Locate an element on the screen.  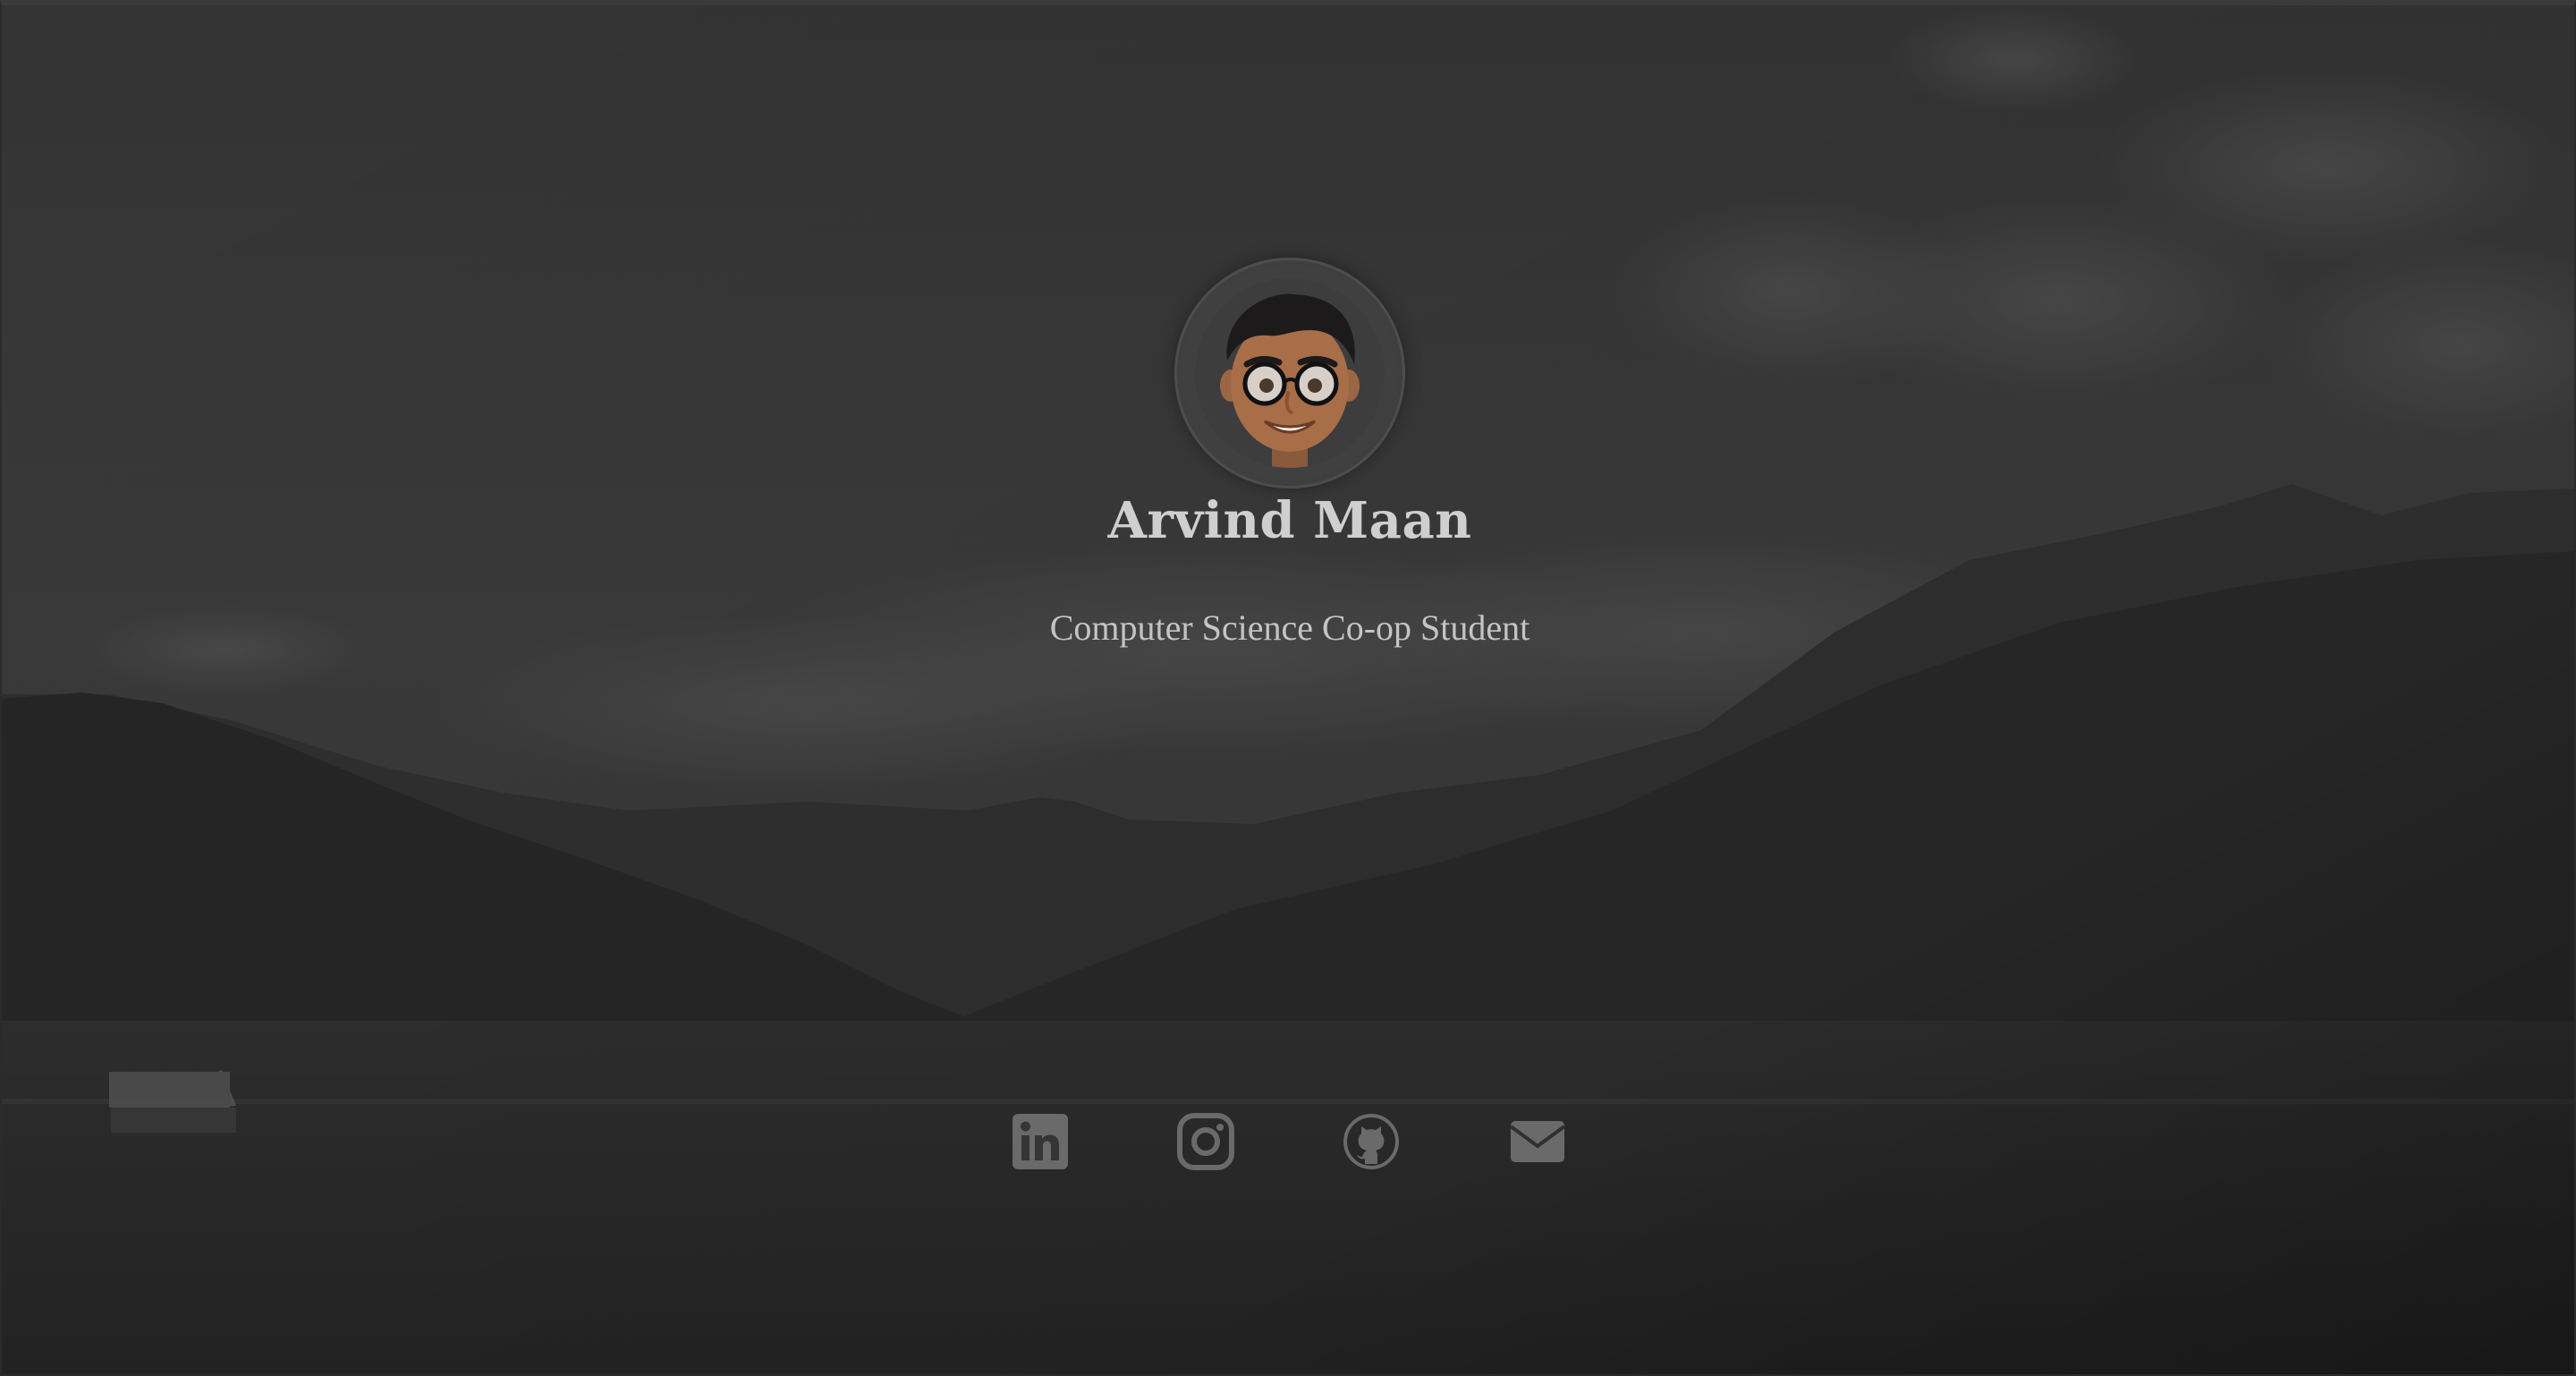
linkedin-link is located at coordinates (1040, 1141).